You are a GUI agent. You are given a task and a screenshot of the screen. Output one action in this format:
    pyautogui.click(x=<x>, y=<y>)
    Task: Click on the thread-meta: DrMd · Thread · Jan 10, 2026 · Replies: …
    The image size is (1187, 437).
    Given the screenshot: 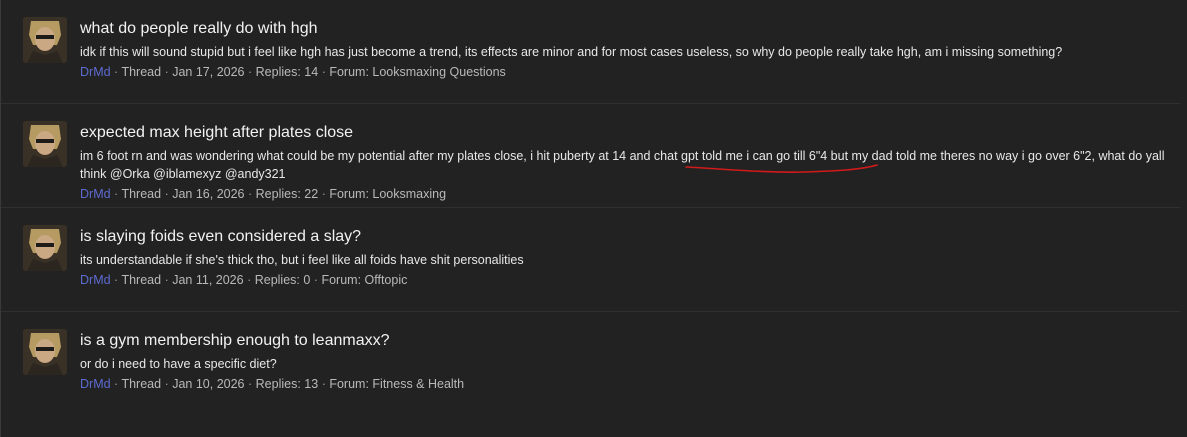 What is the action you would take?
    pyautogui.click(x=625, y=384)
    